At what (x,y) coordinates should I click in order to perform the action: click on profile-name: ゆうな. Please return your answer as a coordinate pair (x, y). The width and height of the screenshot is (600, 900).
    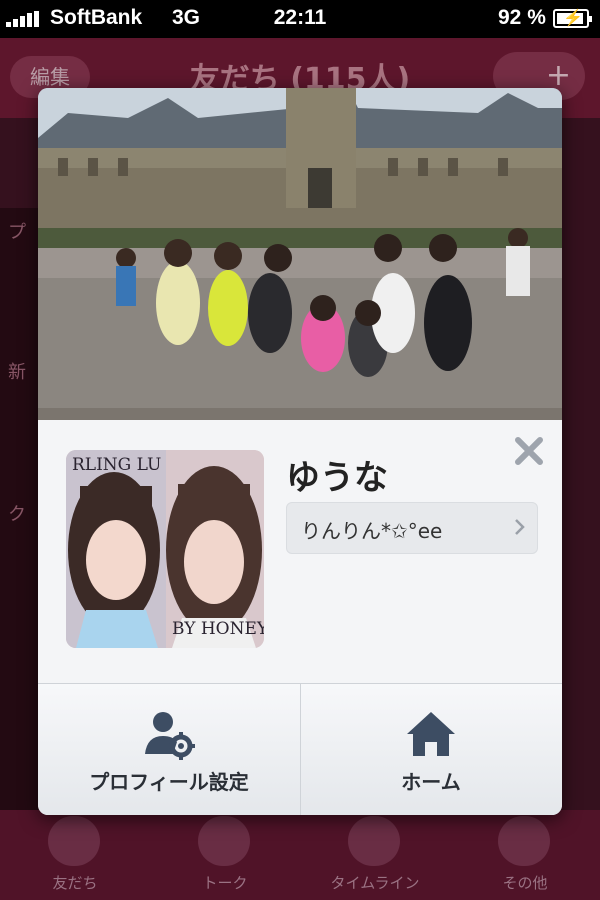
    Looking at the image, I should click on (337, 478).